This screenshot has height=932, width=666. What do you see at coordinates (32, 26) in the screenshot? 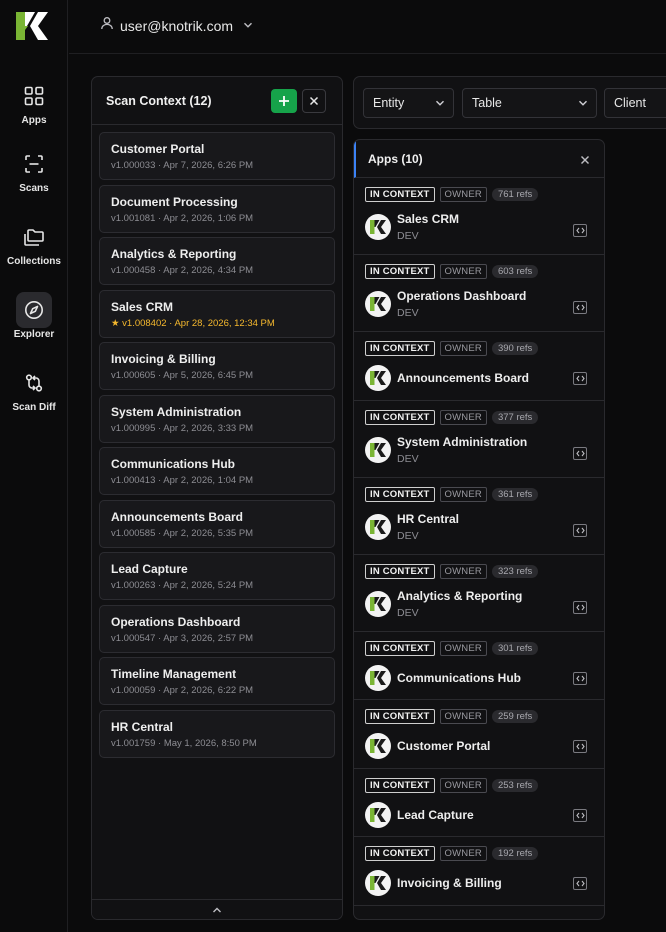
I see `knotrik-logo` at bounding box center [32, 26].